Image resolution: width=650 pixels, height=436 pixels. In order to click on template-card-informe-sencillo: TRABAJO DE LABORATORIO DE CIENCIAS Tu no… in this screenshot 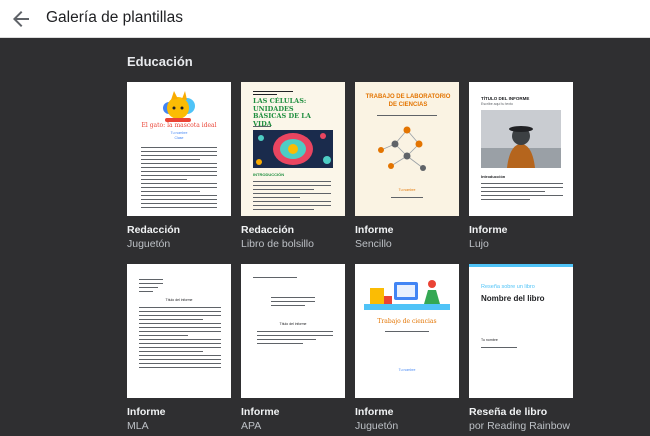, I will do `click(408, 166)`.